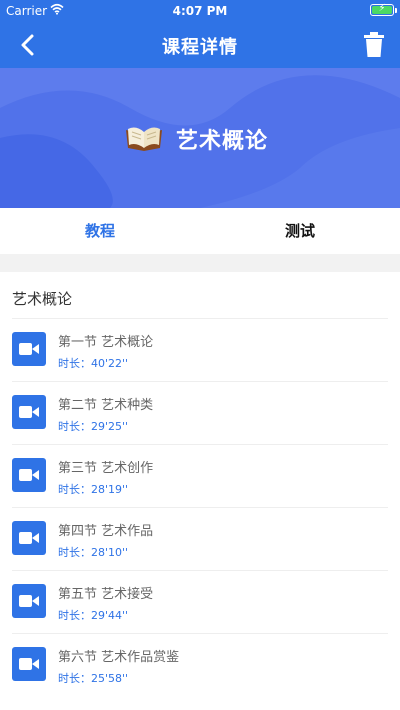  What do you see at coordinates (374, 45) in the screenshot?
I see `trash-icon` at bounding box center [374, 45].